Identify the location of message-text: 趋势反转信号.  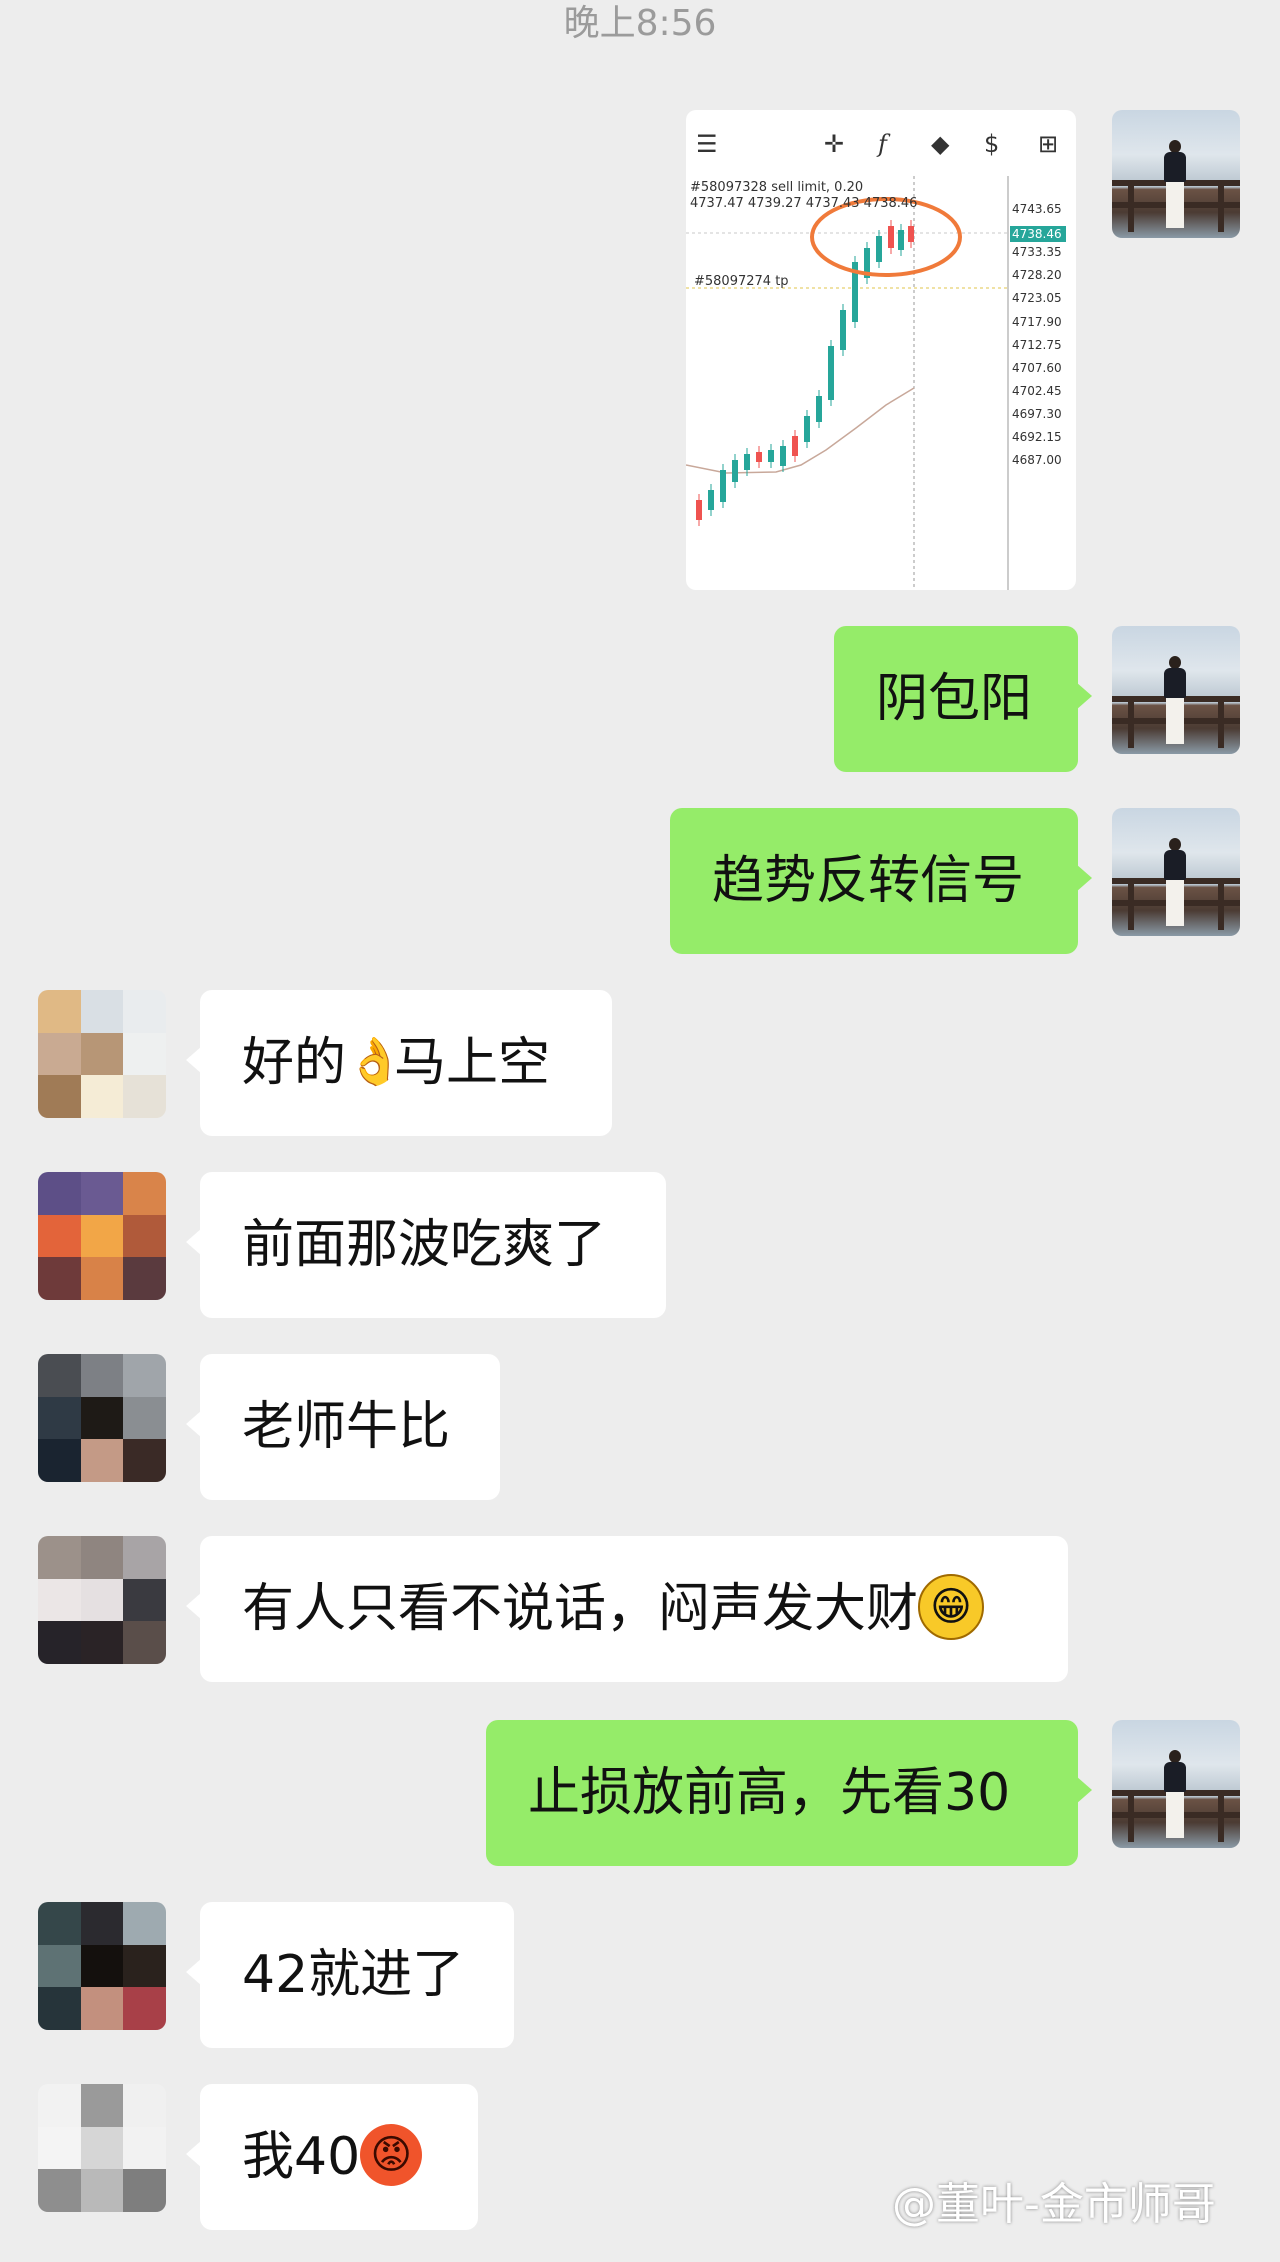
(868, 881).